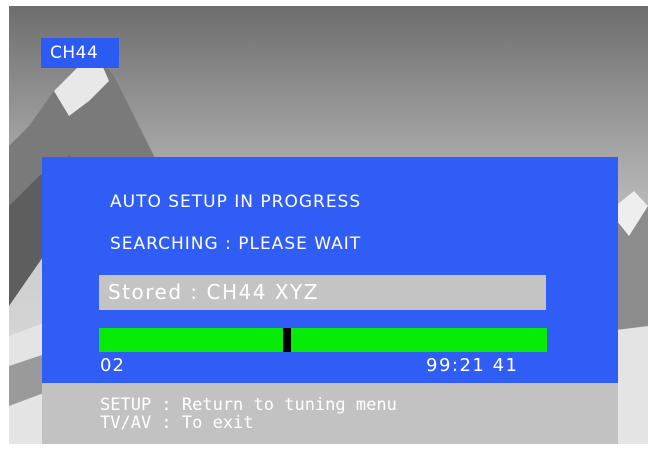 The image size is (659, 452). Describe the element at coordinates (236, 202) in the screenshot. I see `auto-setup-title: AUTO SETUP IN PROGRESS` at that location.